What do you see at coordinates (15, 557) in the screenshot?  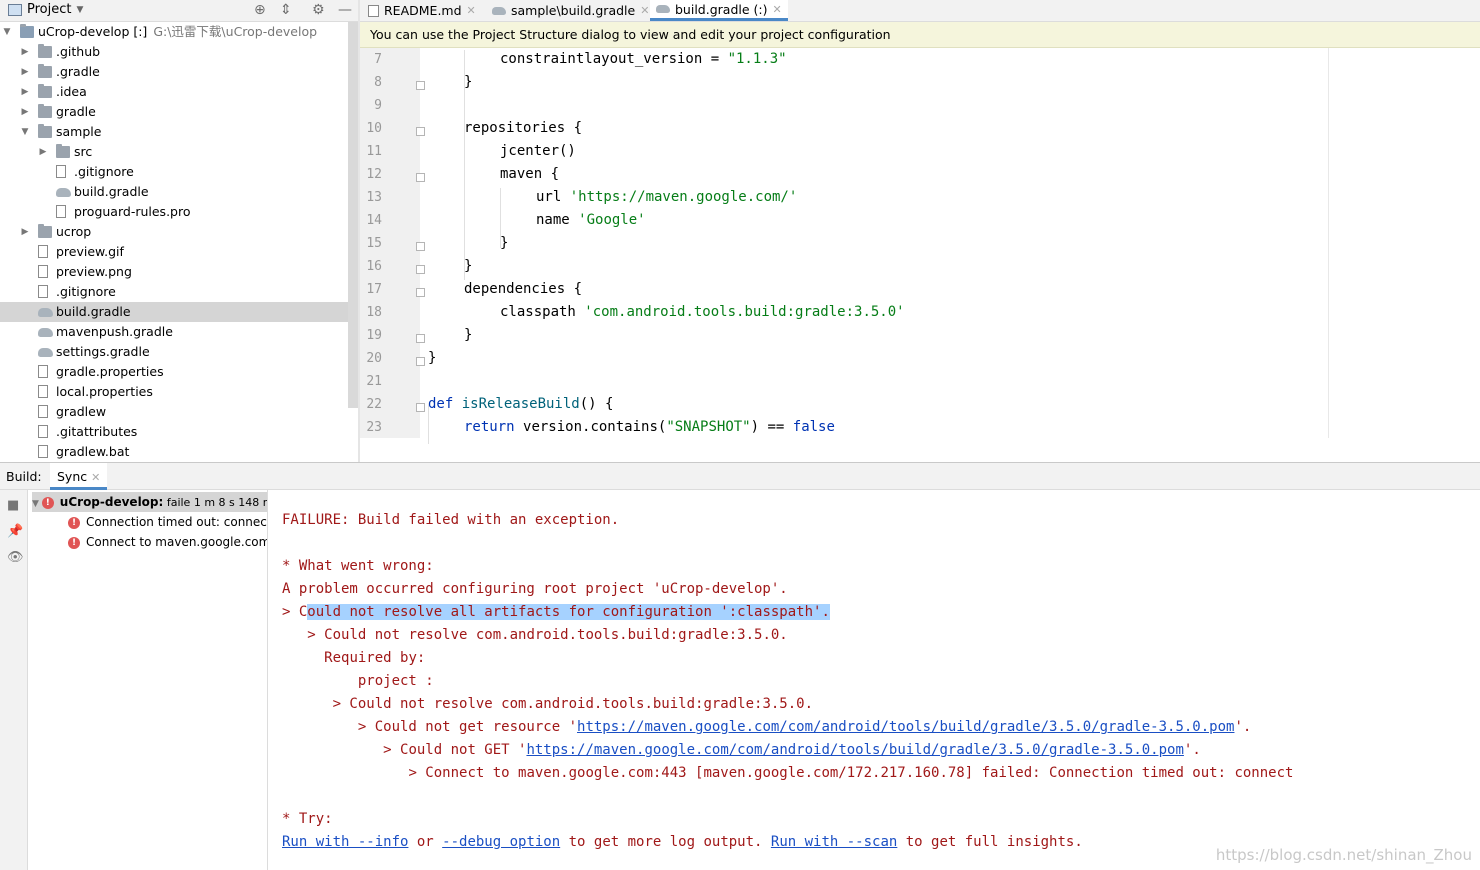 I see `eye-icon: 👁` at bounding box center [15, 557].